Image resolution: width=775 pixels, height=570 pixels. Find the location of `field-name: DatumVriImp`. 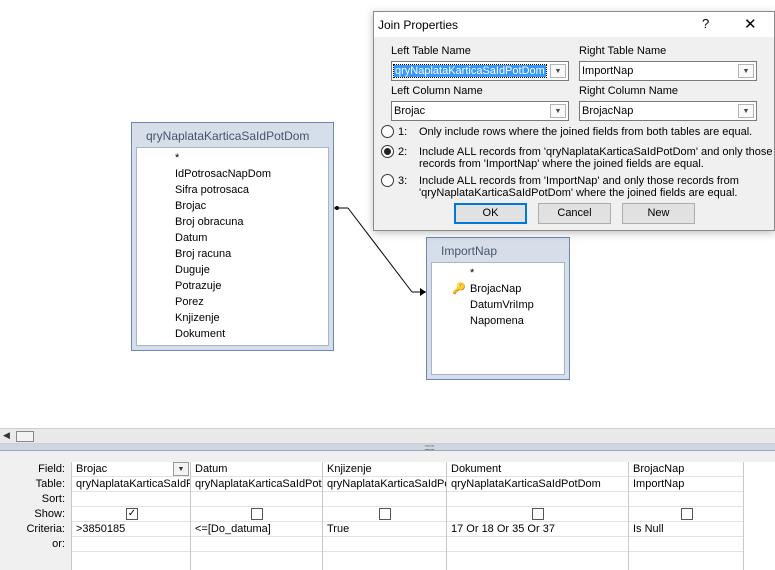

field-name: DatumVriImp is located at coordinates (502, 305).